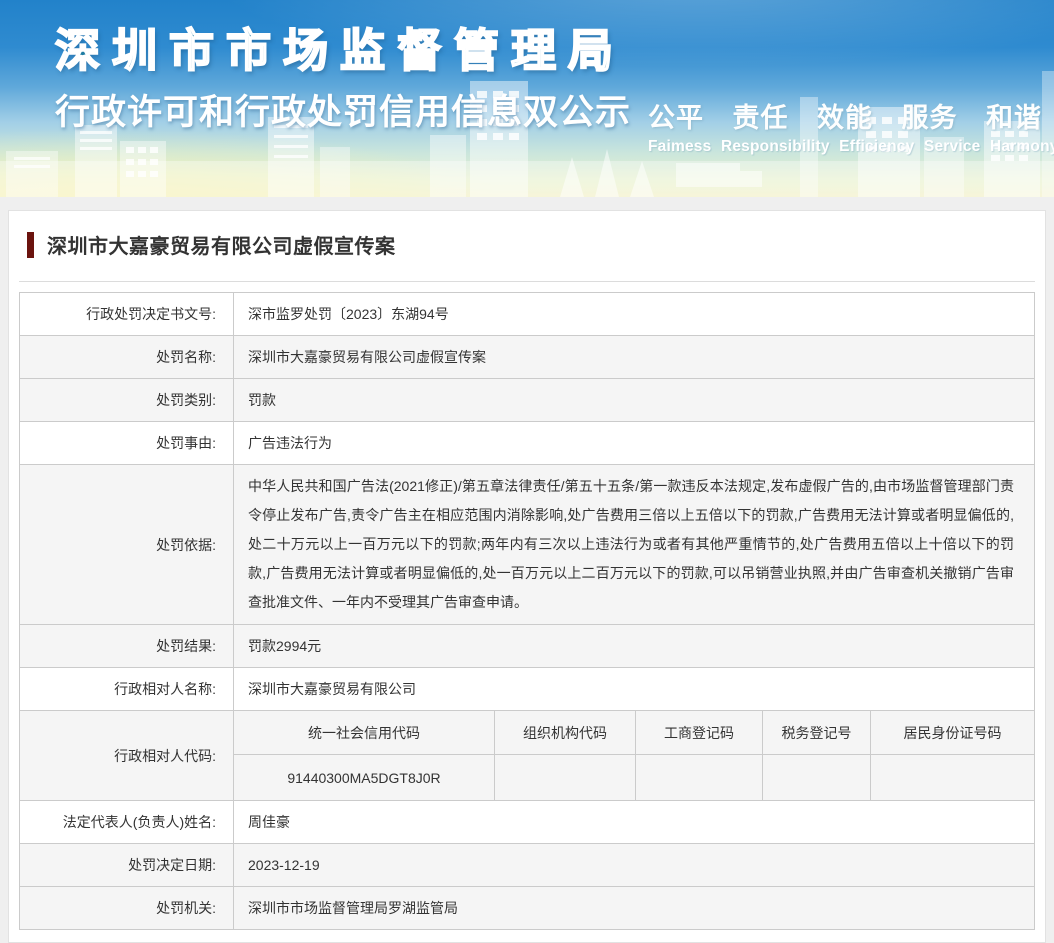 This screenshot has height=943, width=1054. I want to click on row-label: 处罚机关:, so click(127, 908).